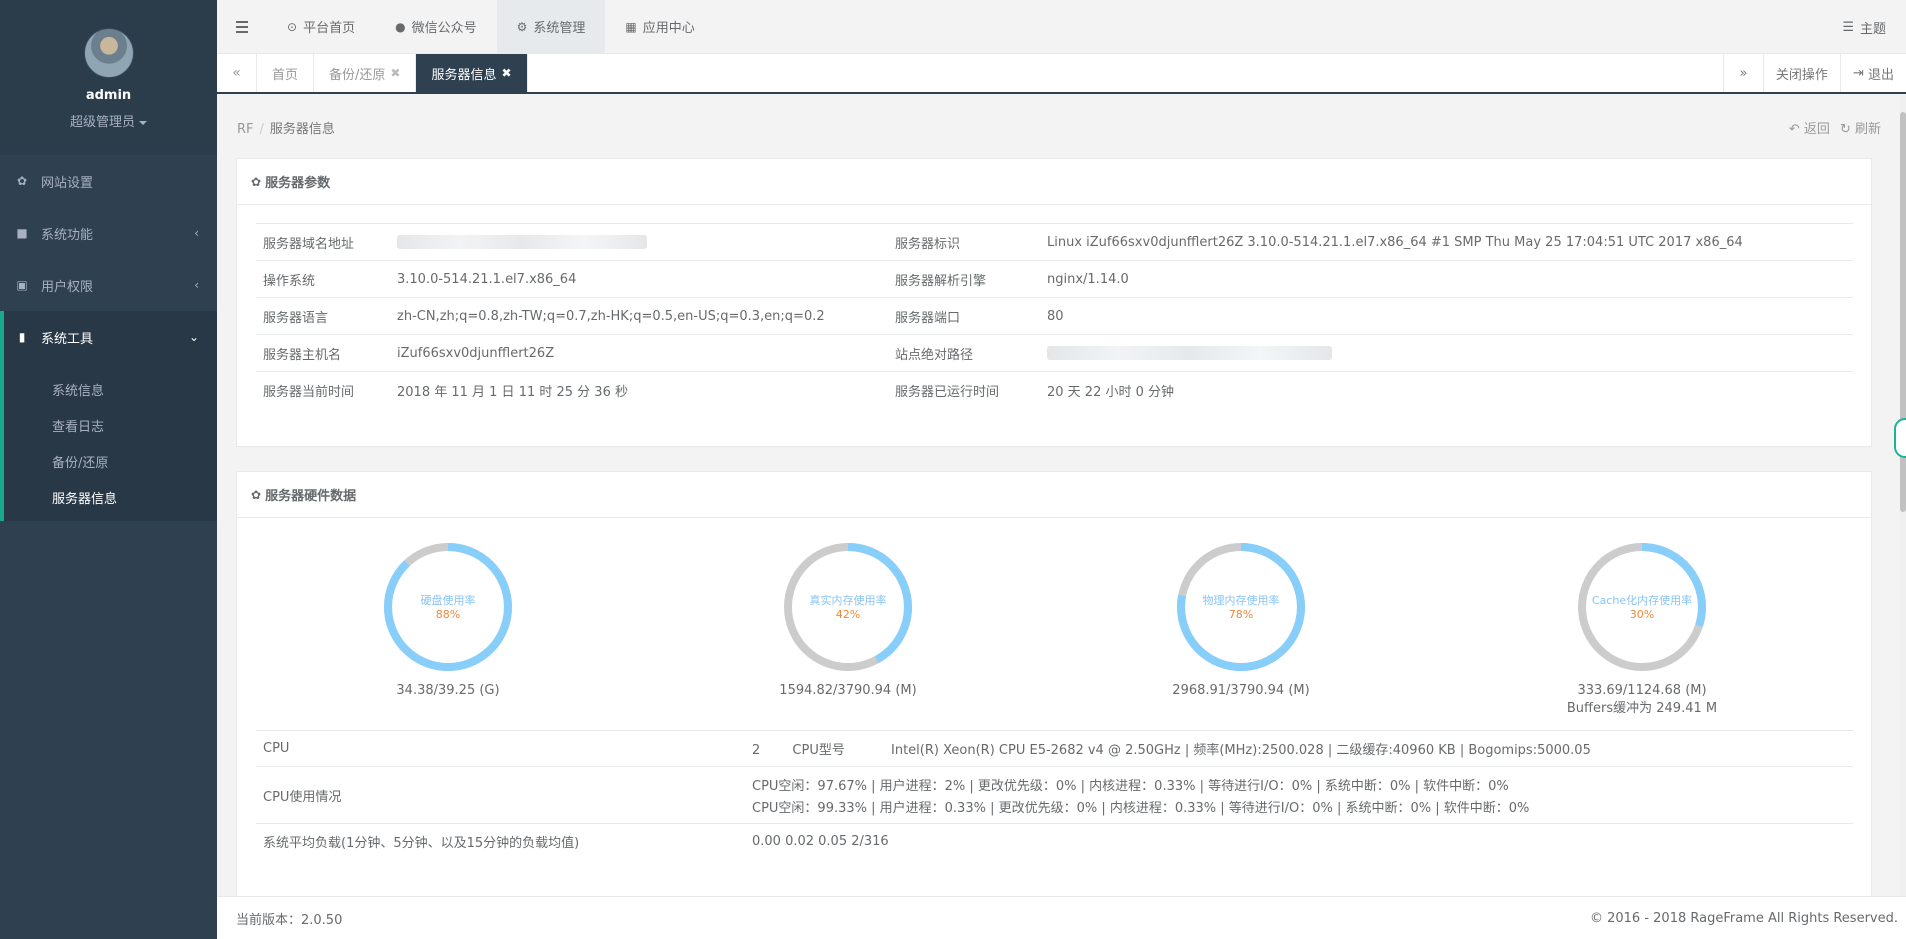 This screenshot has height=939, width=1906. What do you see at coordinates (108, 53) in the screenshot?
I see `avatar` at bounding box center [108, 53].